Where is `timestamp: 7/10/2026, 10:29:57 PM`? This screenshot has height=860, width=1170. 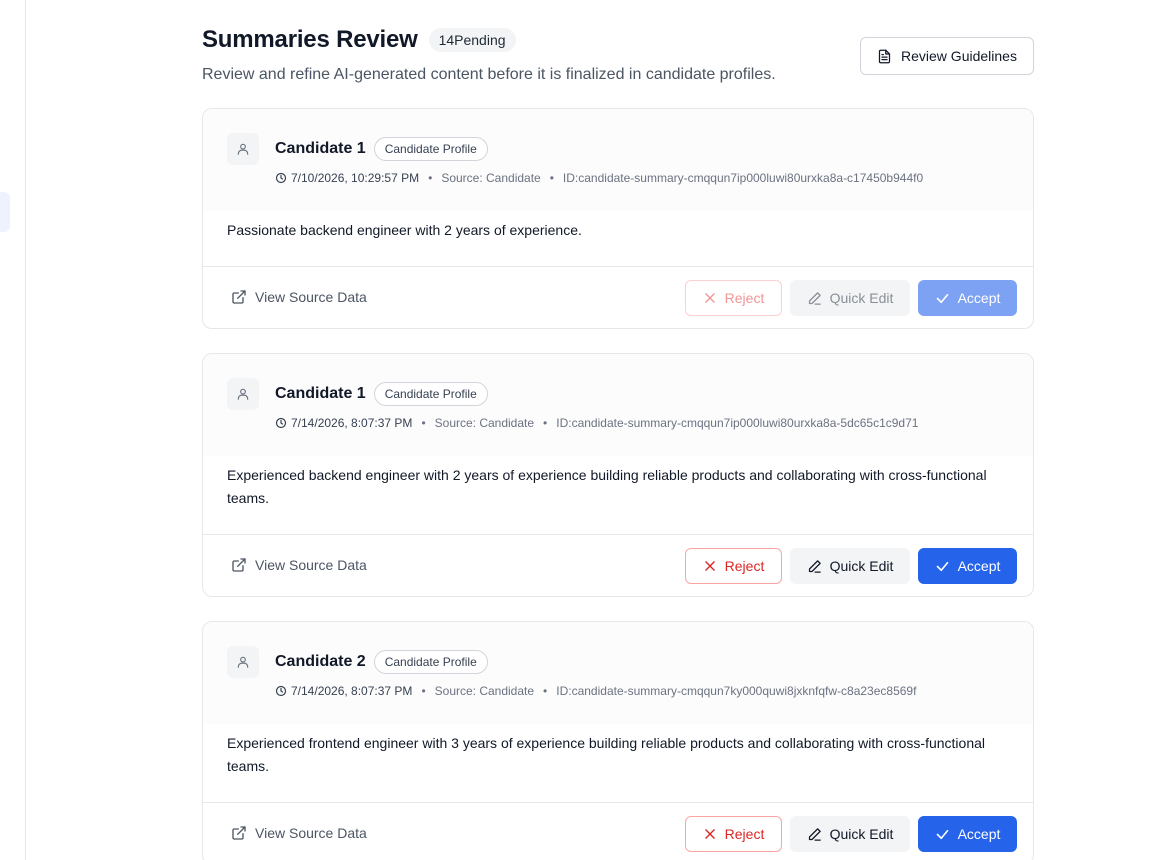 timestamp: 7/10/2026, 10:29:57 PM is located at coordinates (355, 178).